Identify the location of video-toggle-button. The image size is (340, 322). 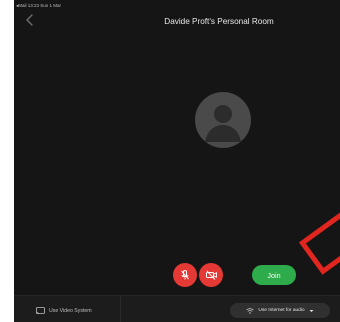
(211, 275).